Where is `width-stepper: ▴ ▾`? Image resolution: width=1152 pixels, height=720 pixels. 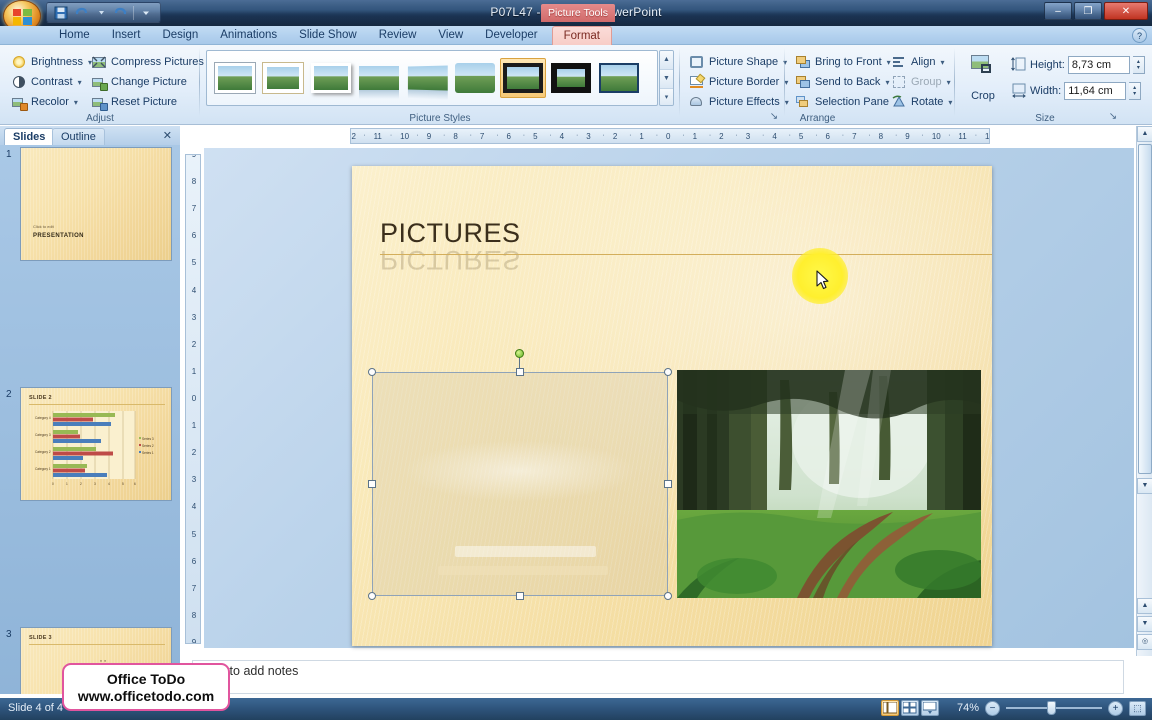 width-stepper: ▴ ▾ is located at coordinates (1135, 91).